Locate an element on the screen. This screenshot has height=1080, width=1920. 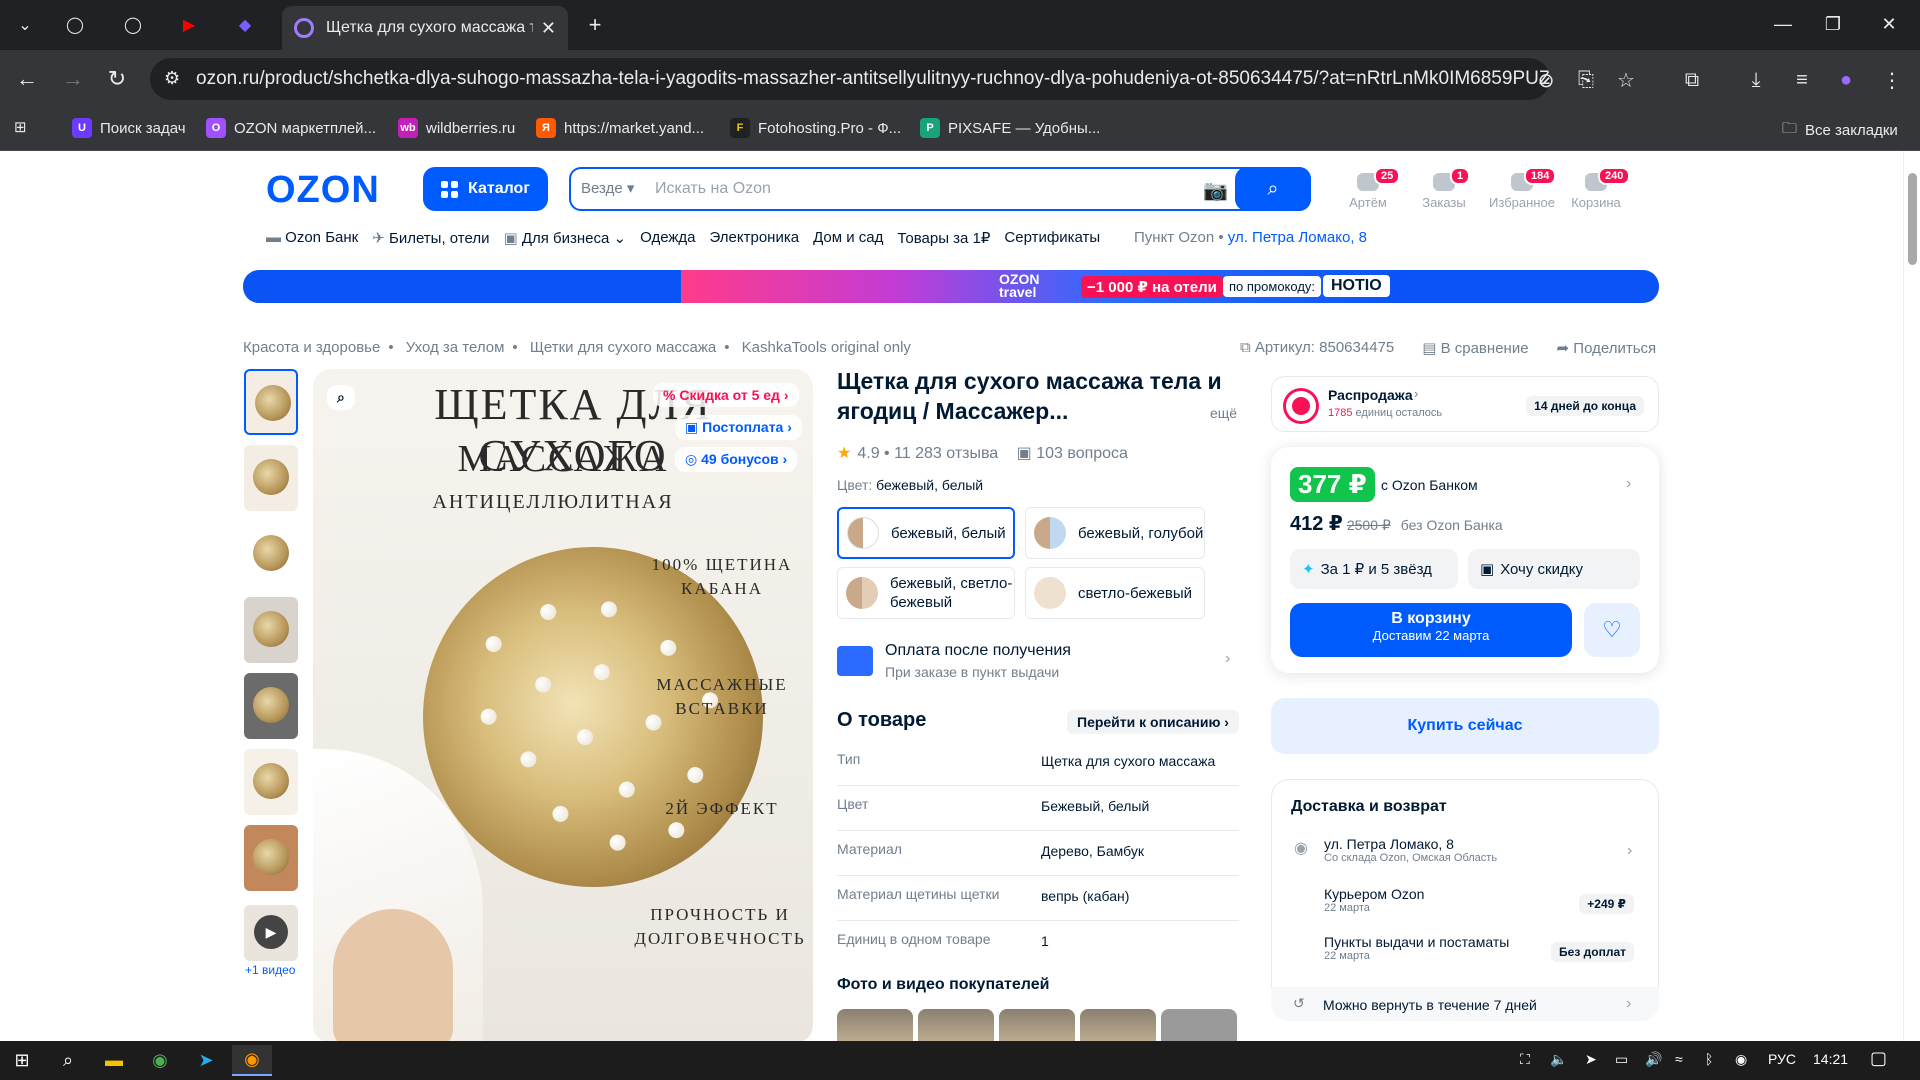
buy-now-button: Купить сейчас is located at coordinates (1465, 726).